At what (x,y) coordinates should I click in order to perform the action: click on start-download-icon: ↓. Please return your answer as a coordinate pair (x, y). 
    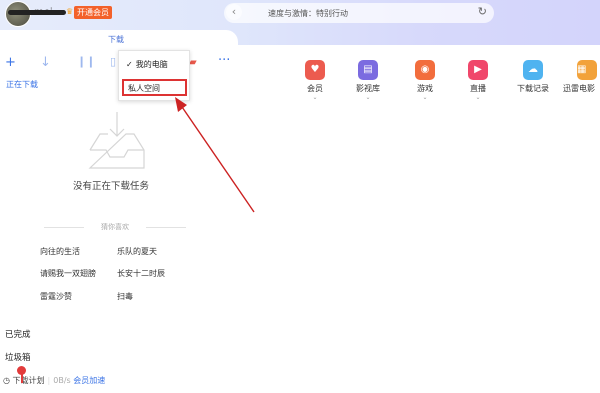
    Looking at the image, I should click on (45, 62).